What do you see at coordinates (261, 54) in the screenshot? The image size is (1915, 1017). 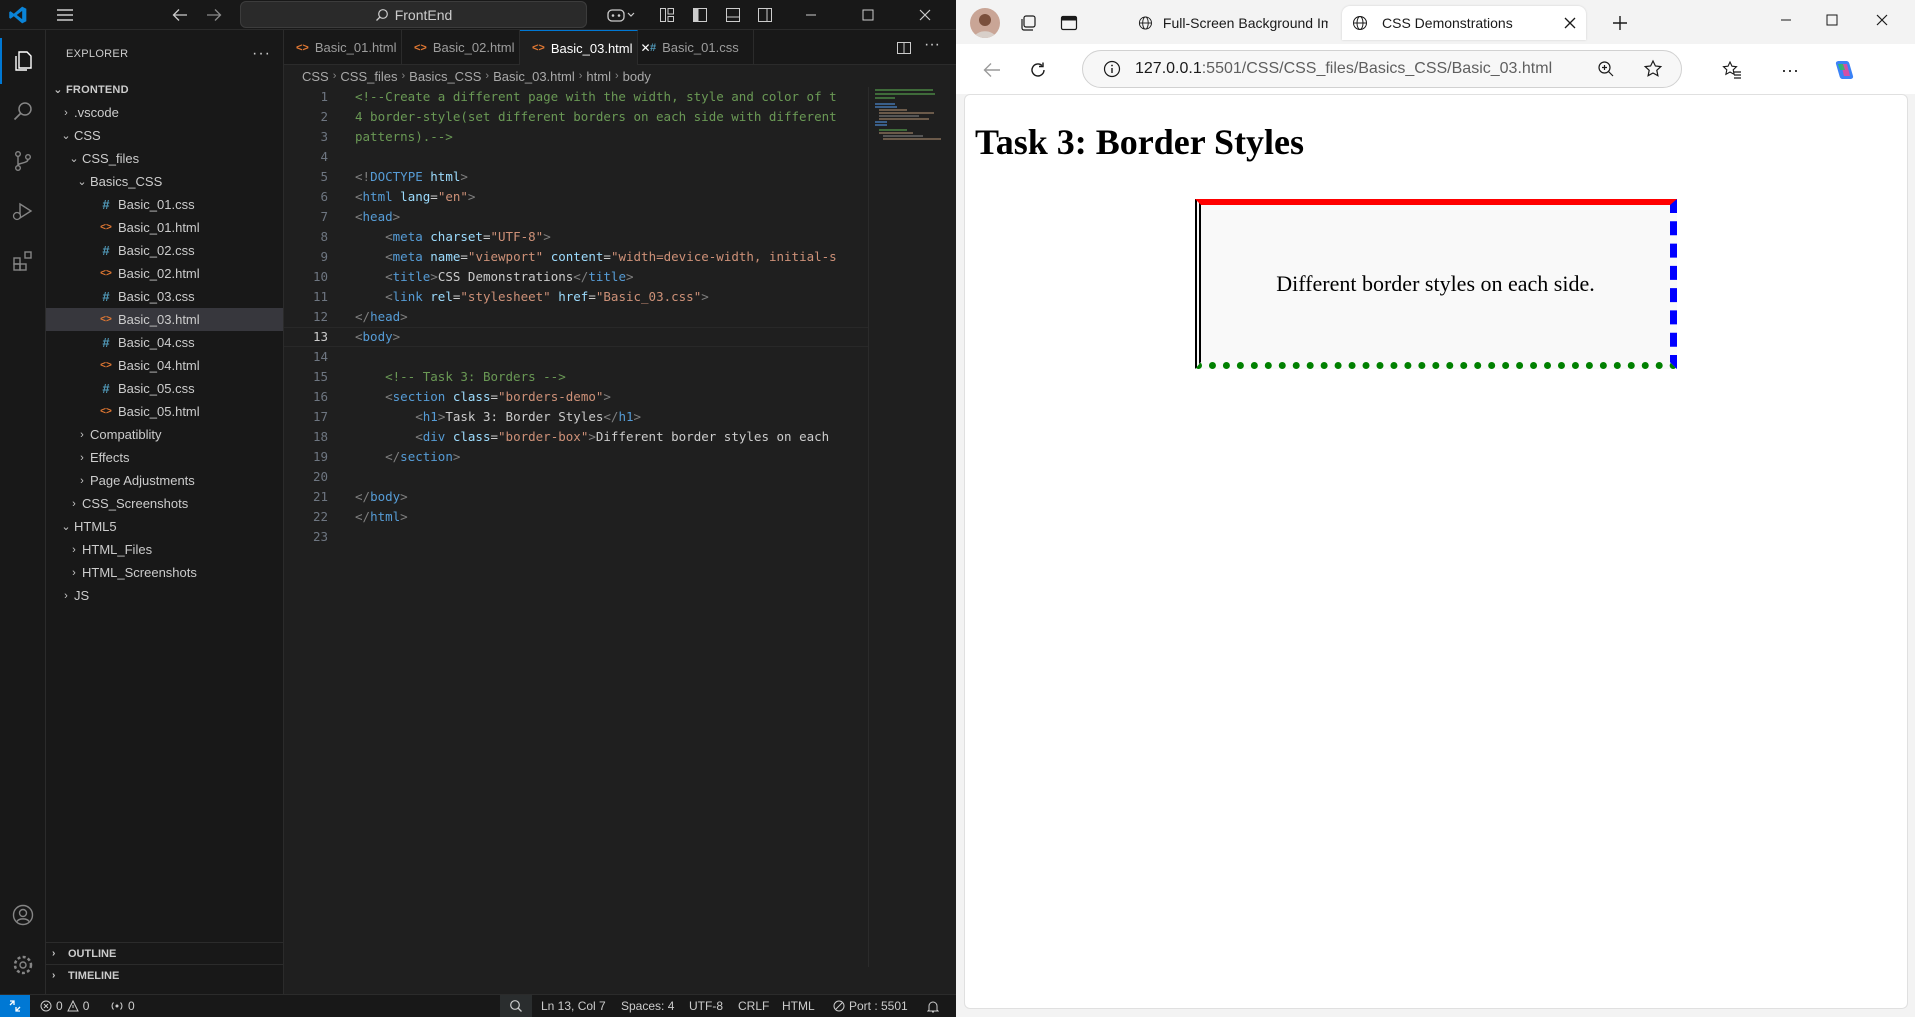 I see `more-actions-icon: ···` at bounding box center [261, 54].